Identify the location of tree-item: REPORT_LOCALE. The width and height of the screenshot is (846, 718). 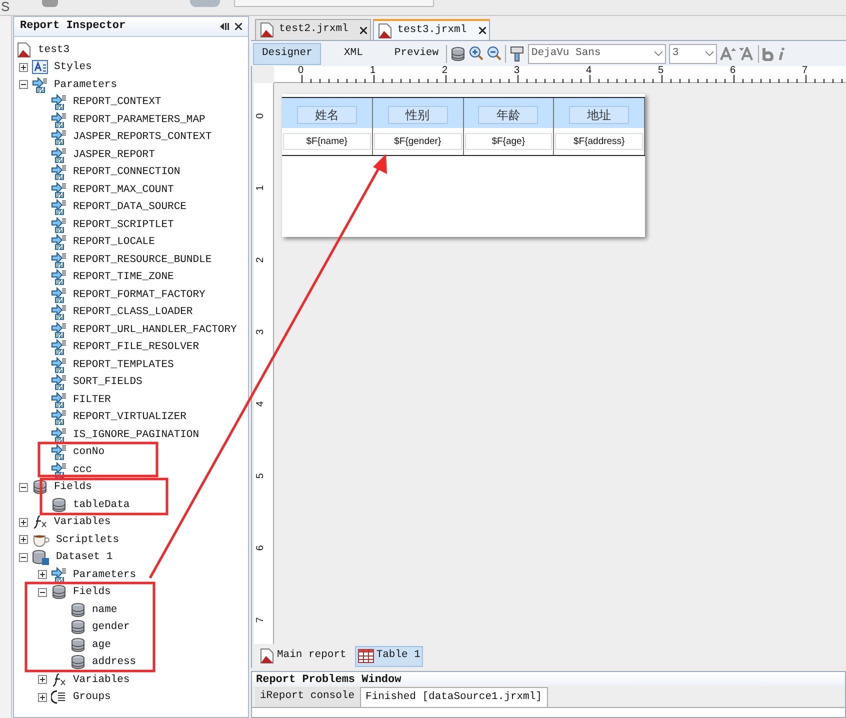
(114, 242).